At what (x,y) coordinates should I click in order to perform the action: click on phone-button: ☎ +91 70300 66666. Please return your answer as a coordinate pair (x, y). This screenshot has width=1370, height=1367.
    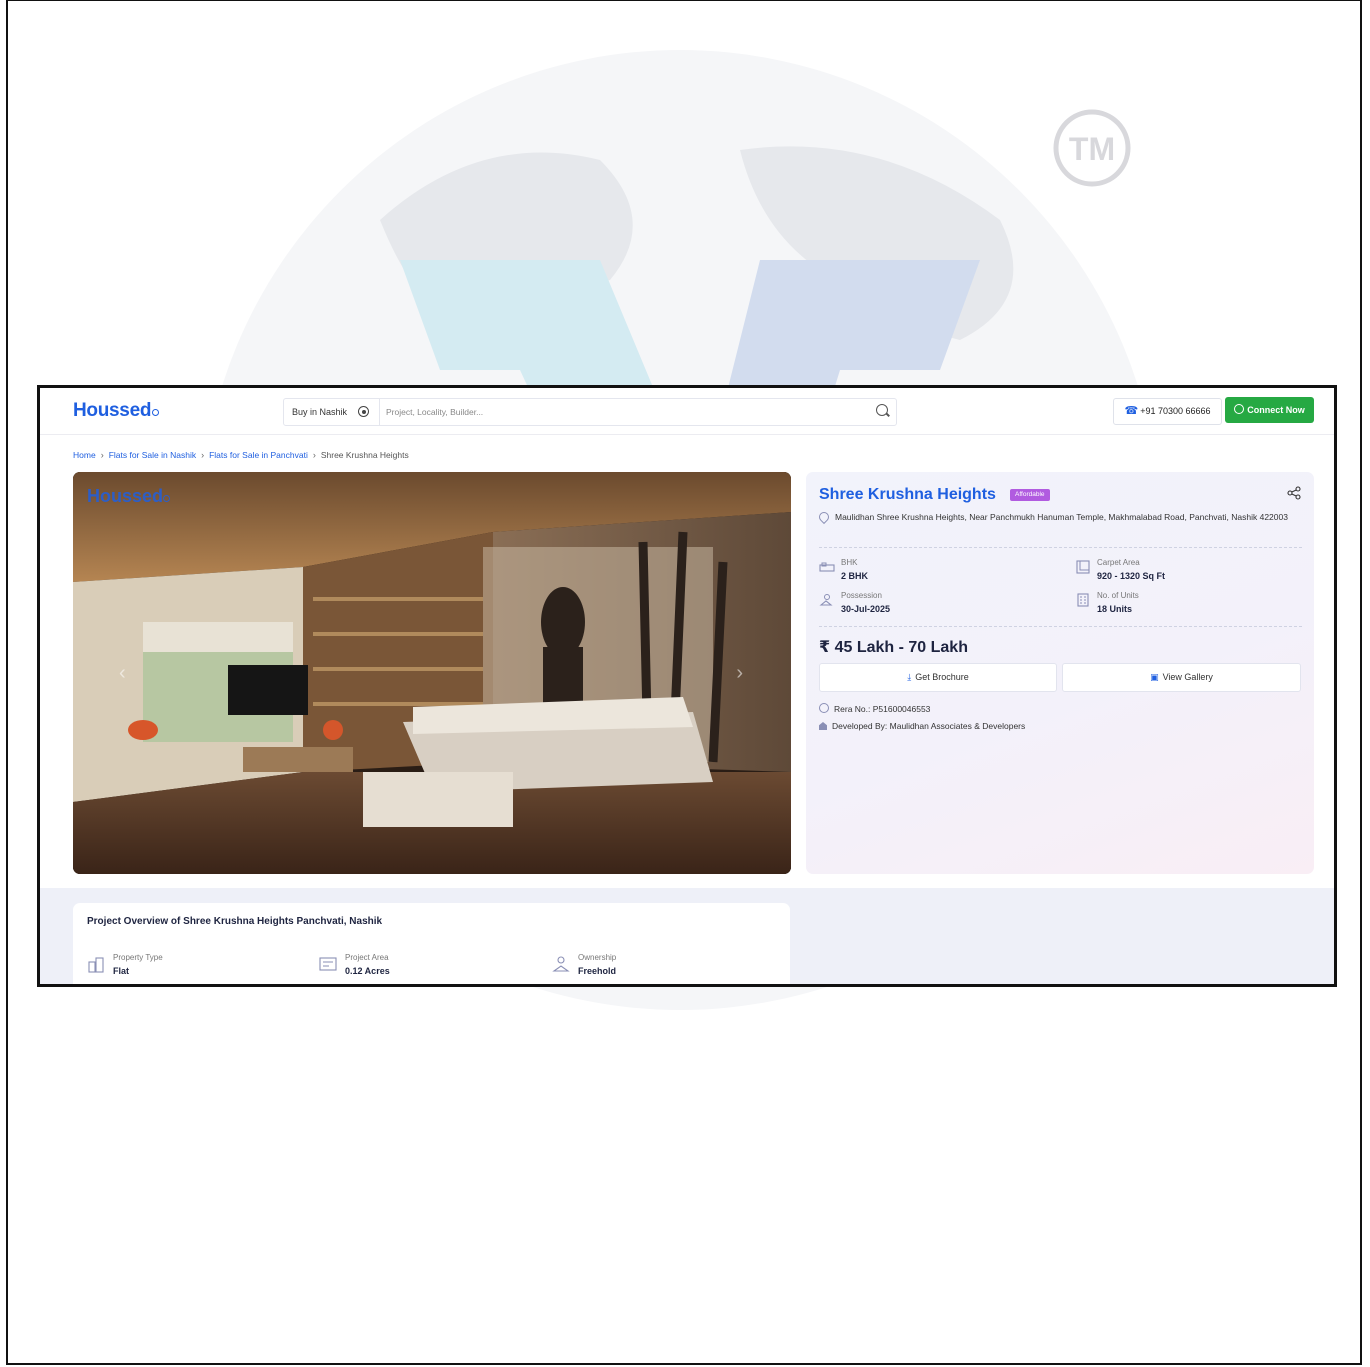
    Looking at the image, I should click on (1167, 411).